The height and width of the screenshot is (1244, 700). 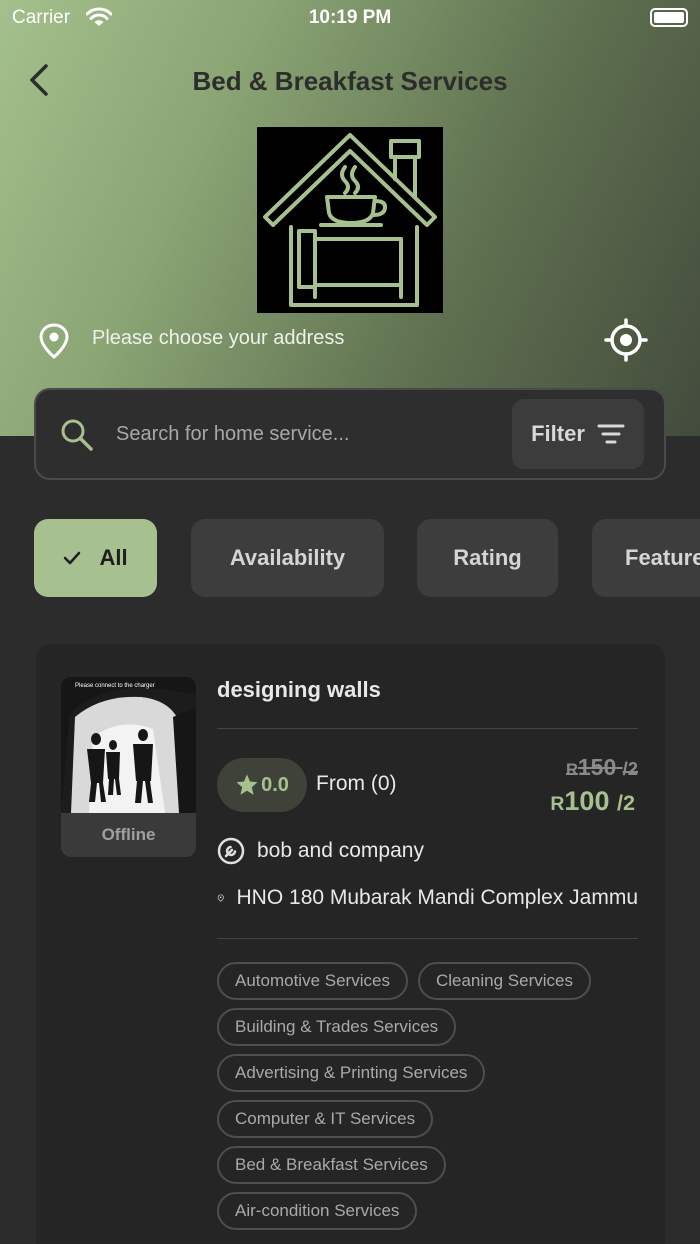 I want to click on tag: Automotive Services, so click(x=312, y=981).